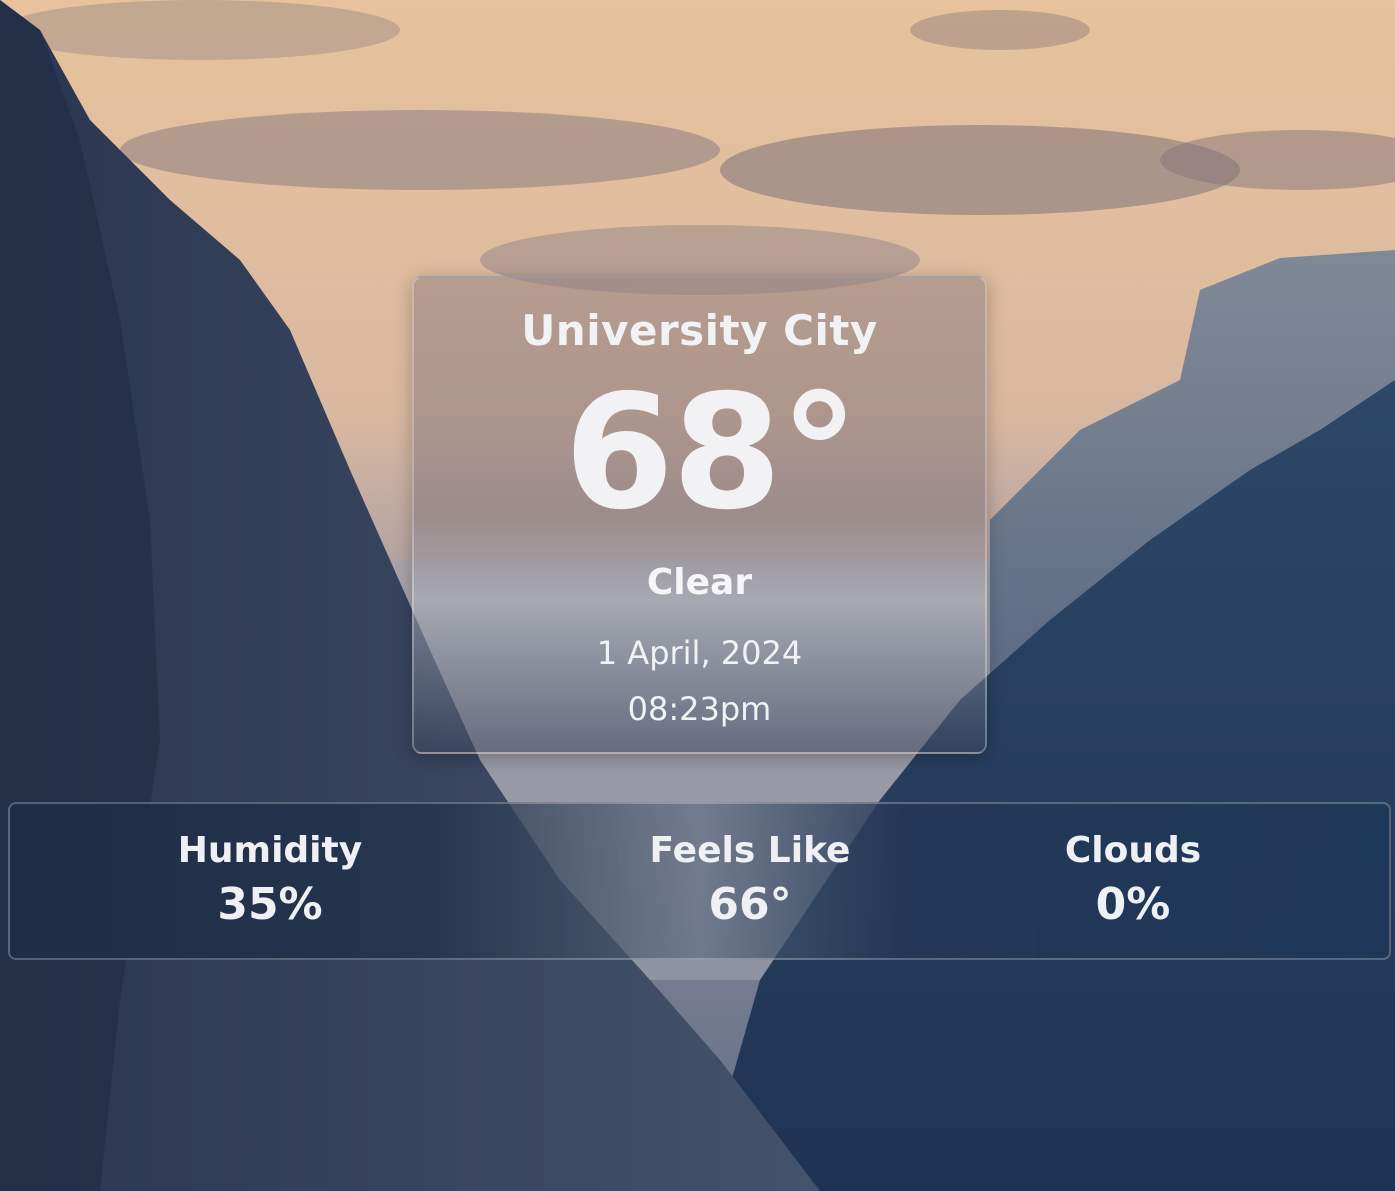  What do you see at coordinates (750, 904) in the screenshot?
I see `stat-value: 66°` at bounding box center [750, 904].